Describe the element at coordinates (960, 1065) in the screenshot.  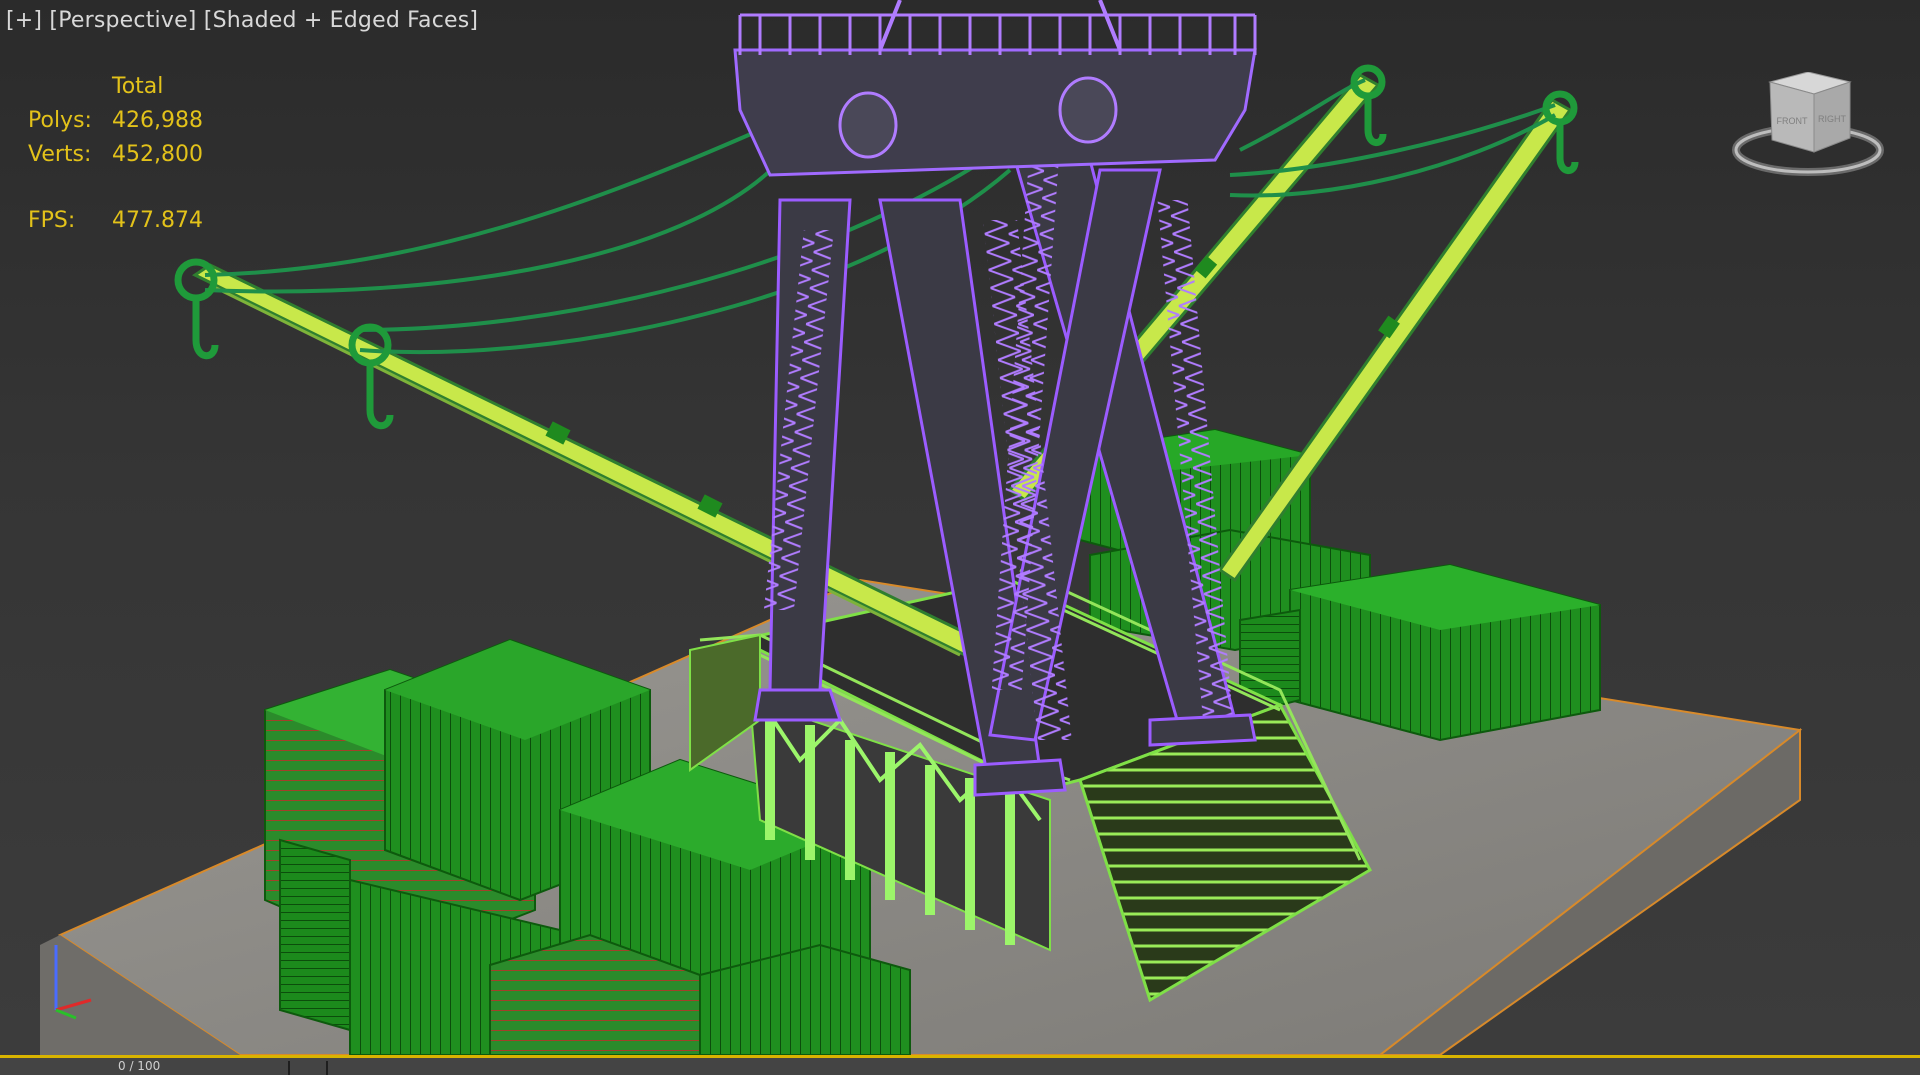
I see `timeline-bar: 0 / 100` at that location.